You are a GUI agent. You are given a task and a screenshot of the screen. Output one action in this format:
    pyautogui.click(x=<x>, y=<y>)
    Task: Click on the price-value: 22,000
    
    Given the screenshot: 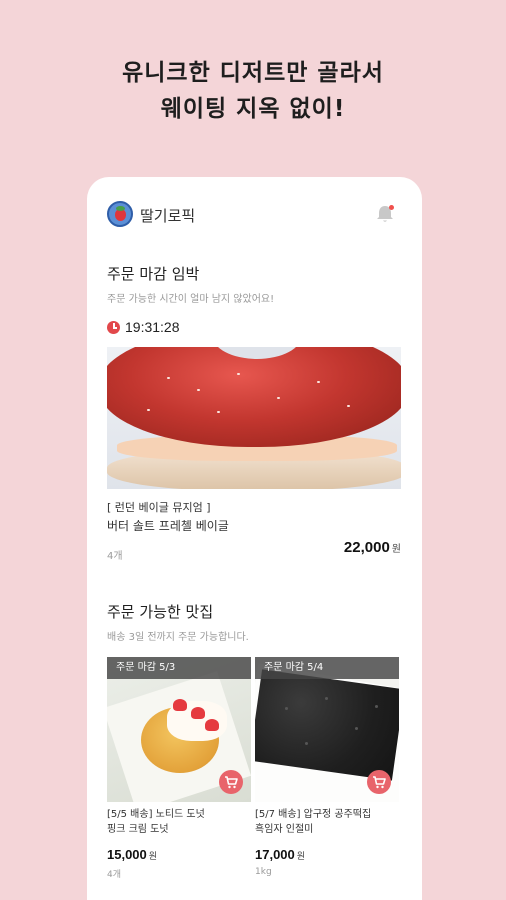 What is the action you would take?
    pyautogui.click(x=366, y=547)
    